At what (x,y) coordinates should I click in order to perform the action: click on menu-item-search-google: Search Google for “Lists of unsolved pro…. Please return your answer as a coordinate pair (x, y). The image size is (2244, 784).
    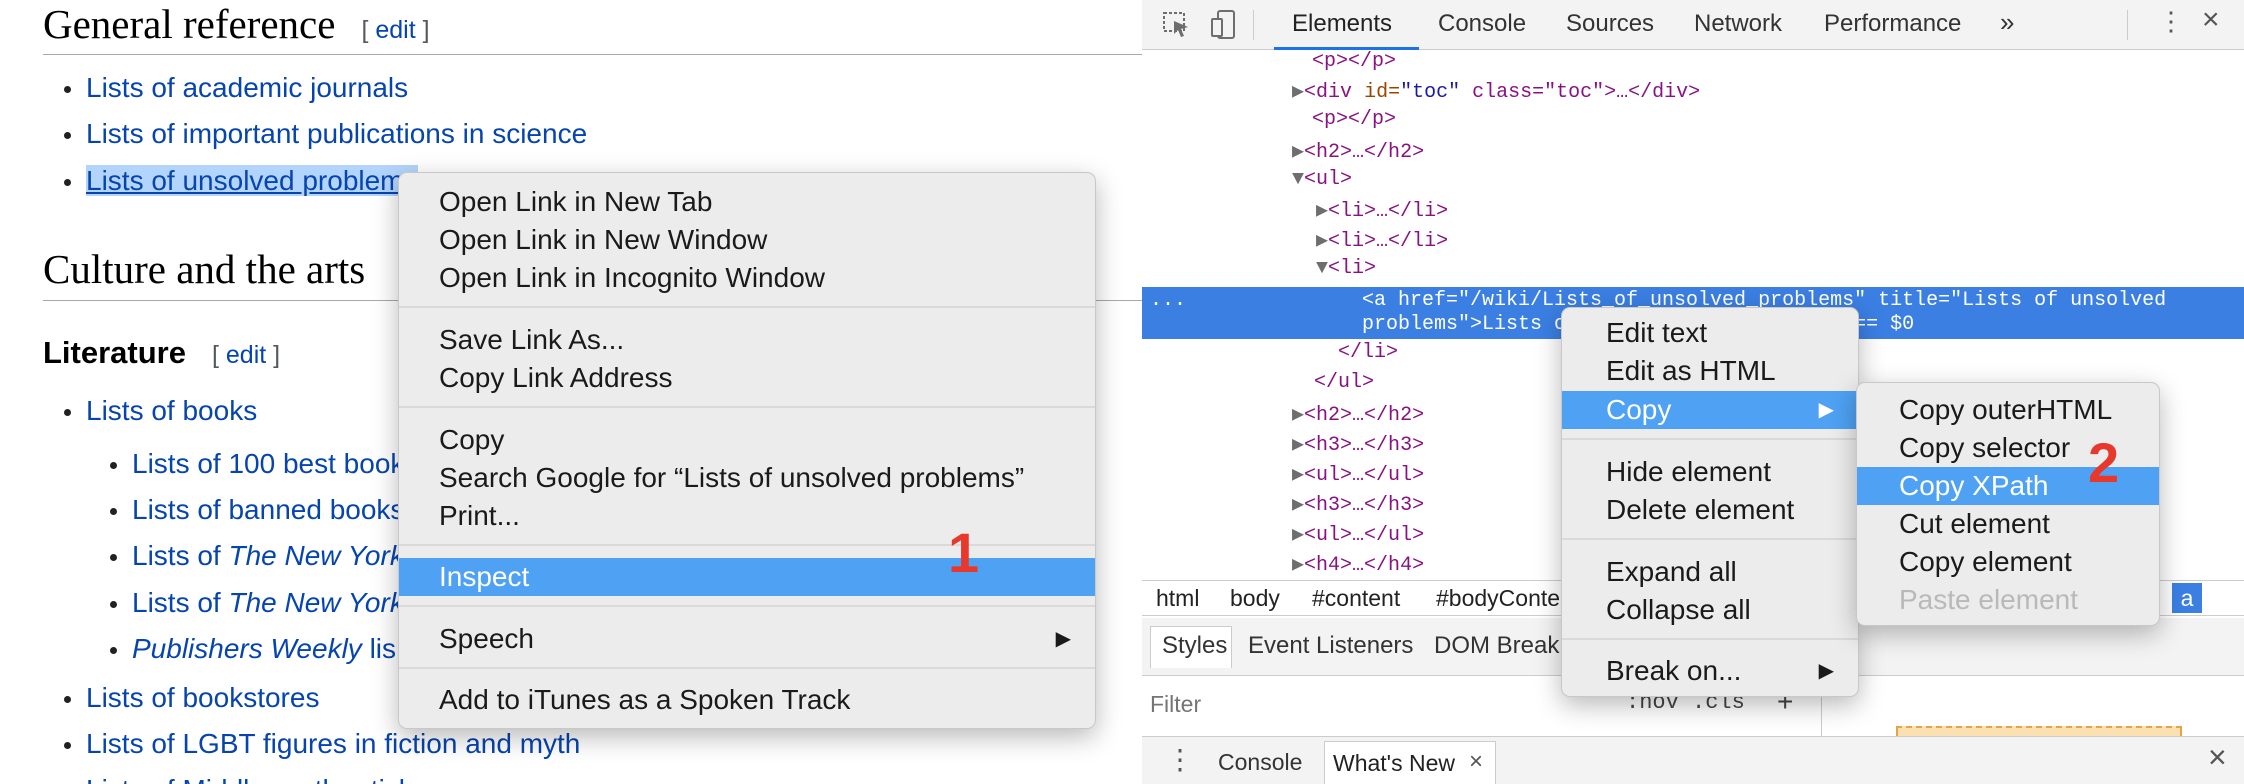
    Looking at the image, I should click on (747, 478).